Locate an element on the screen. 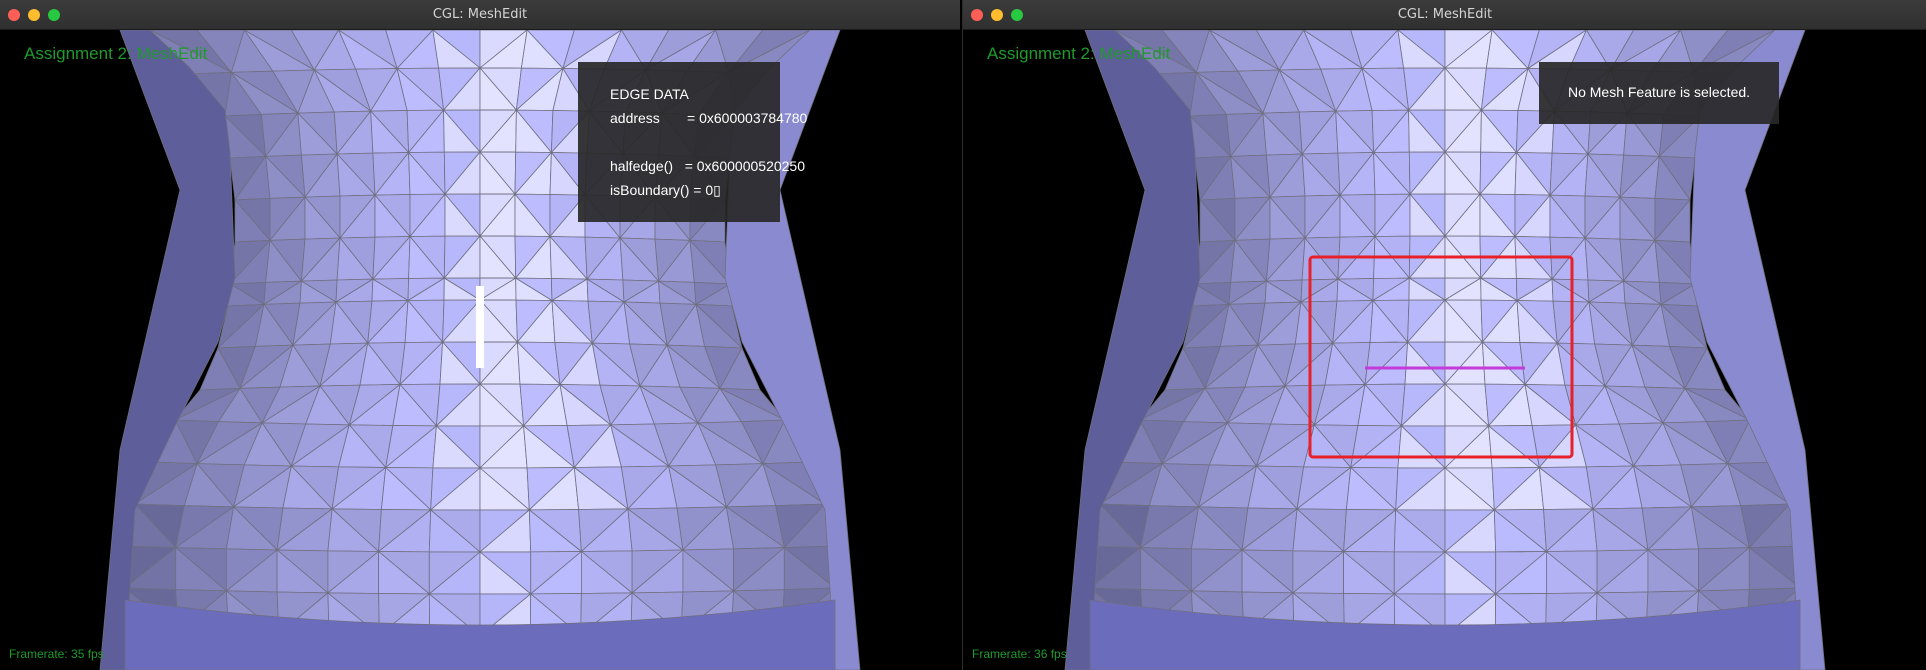 This screenshot has width=1926, height=670. selection-info-panel: No Mesh Feature is selected. is located at coordinates (1659, 93).